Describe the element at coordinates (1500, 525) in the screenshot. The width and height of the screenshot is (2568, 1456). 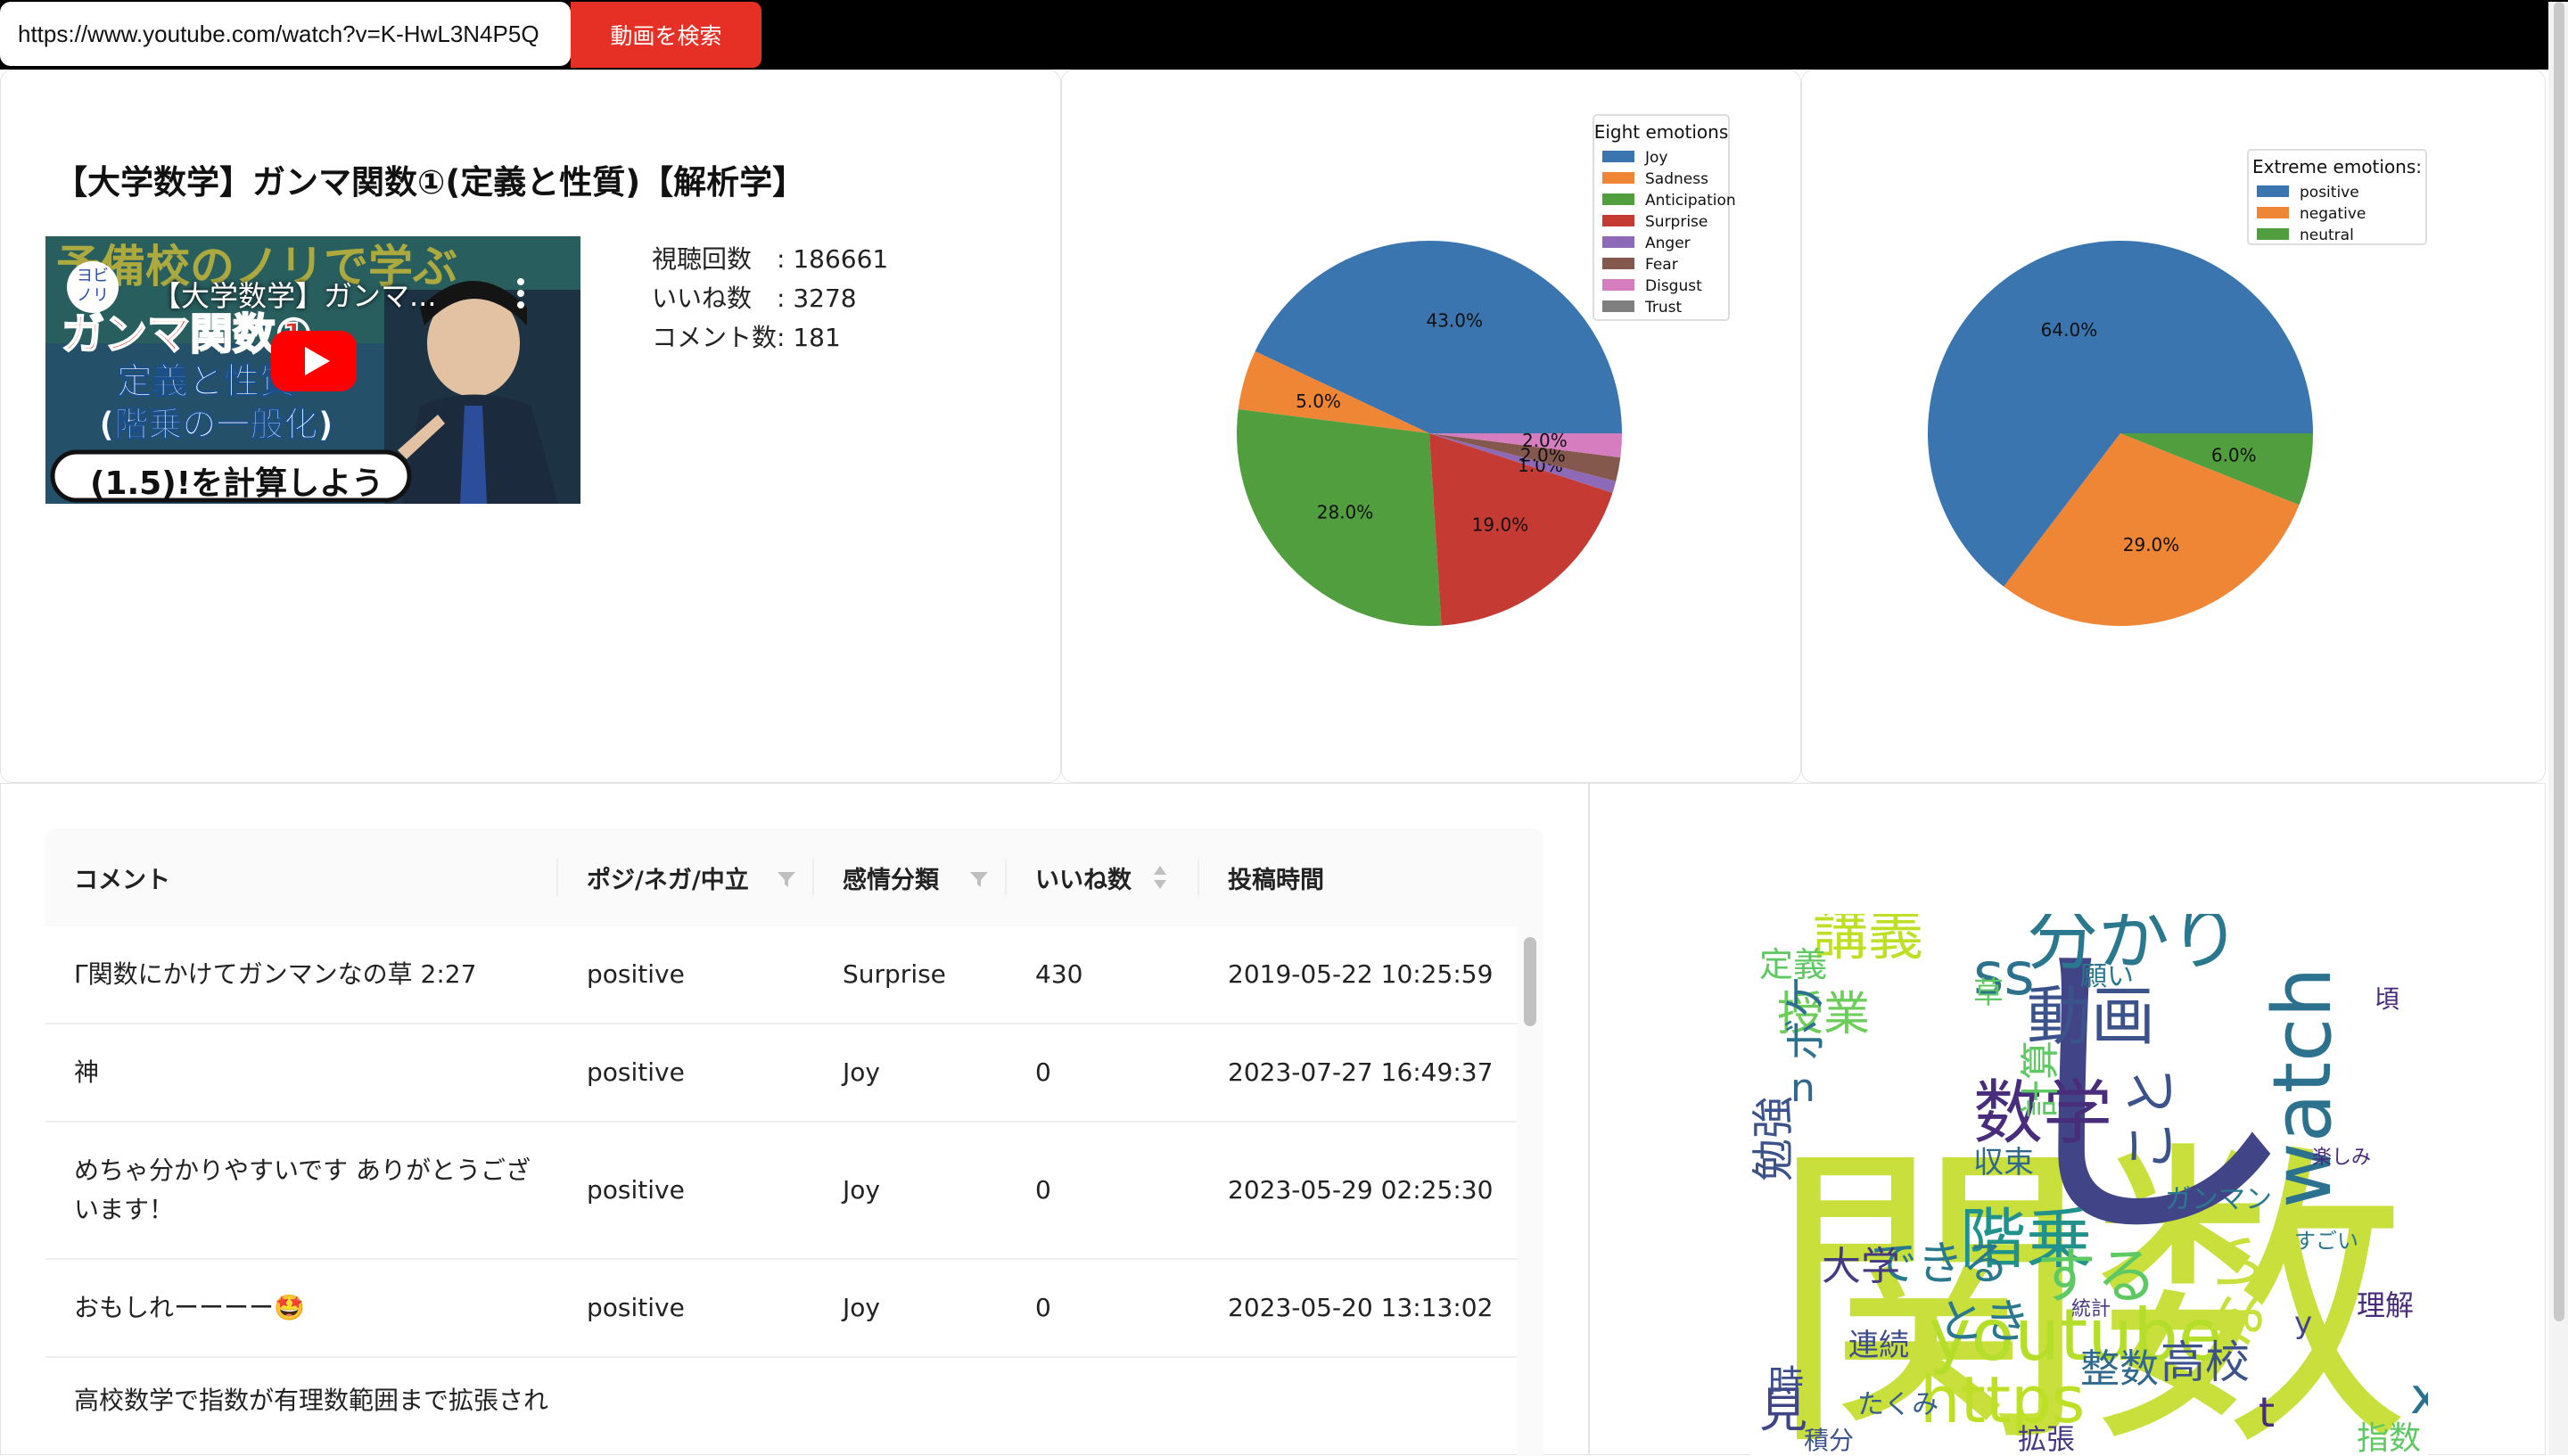
I see `pie-label-surprise: 19.0%` at that location.